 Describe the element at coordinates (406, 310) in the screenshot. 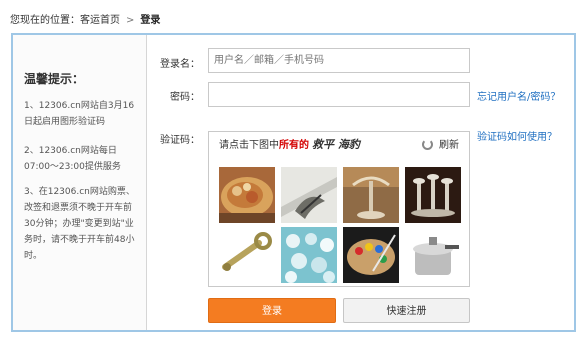

I see `quick-register-button: 快速注册` at that location.